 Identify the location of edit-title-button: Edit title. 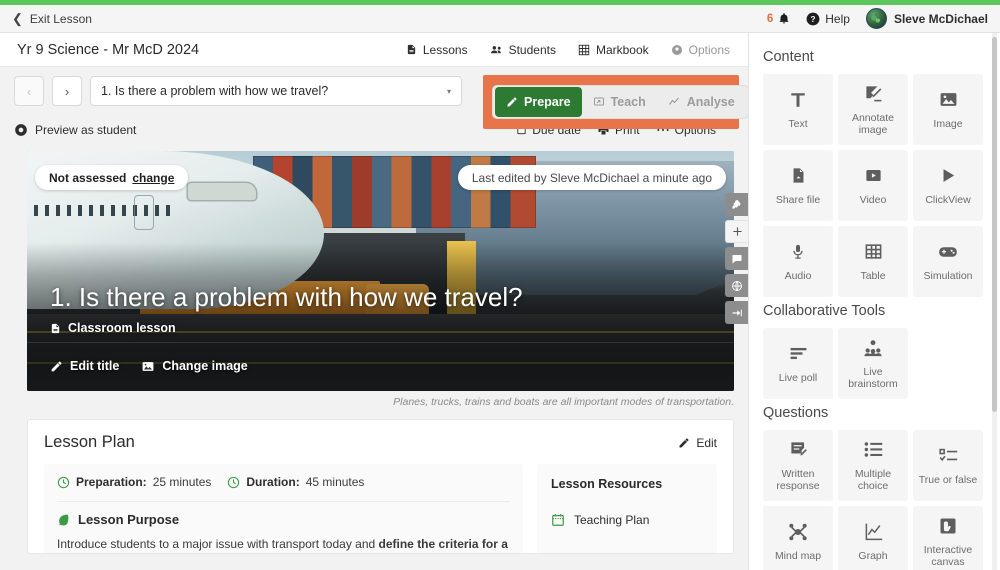
(84, 366).